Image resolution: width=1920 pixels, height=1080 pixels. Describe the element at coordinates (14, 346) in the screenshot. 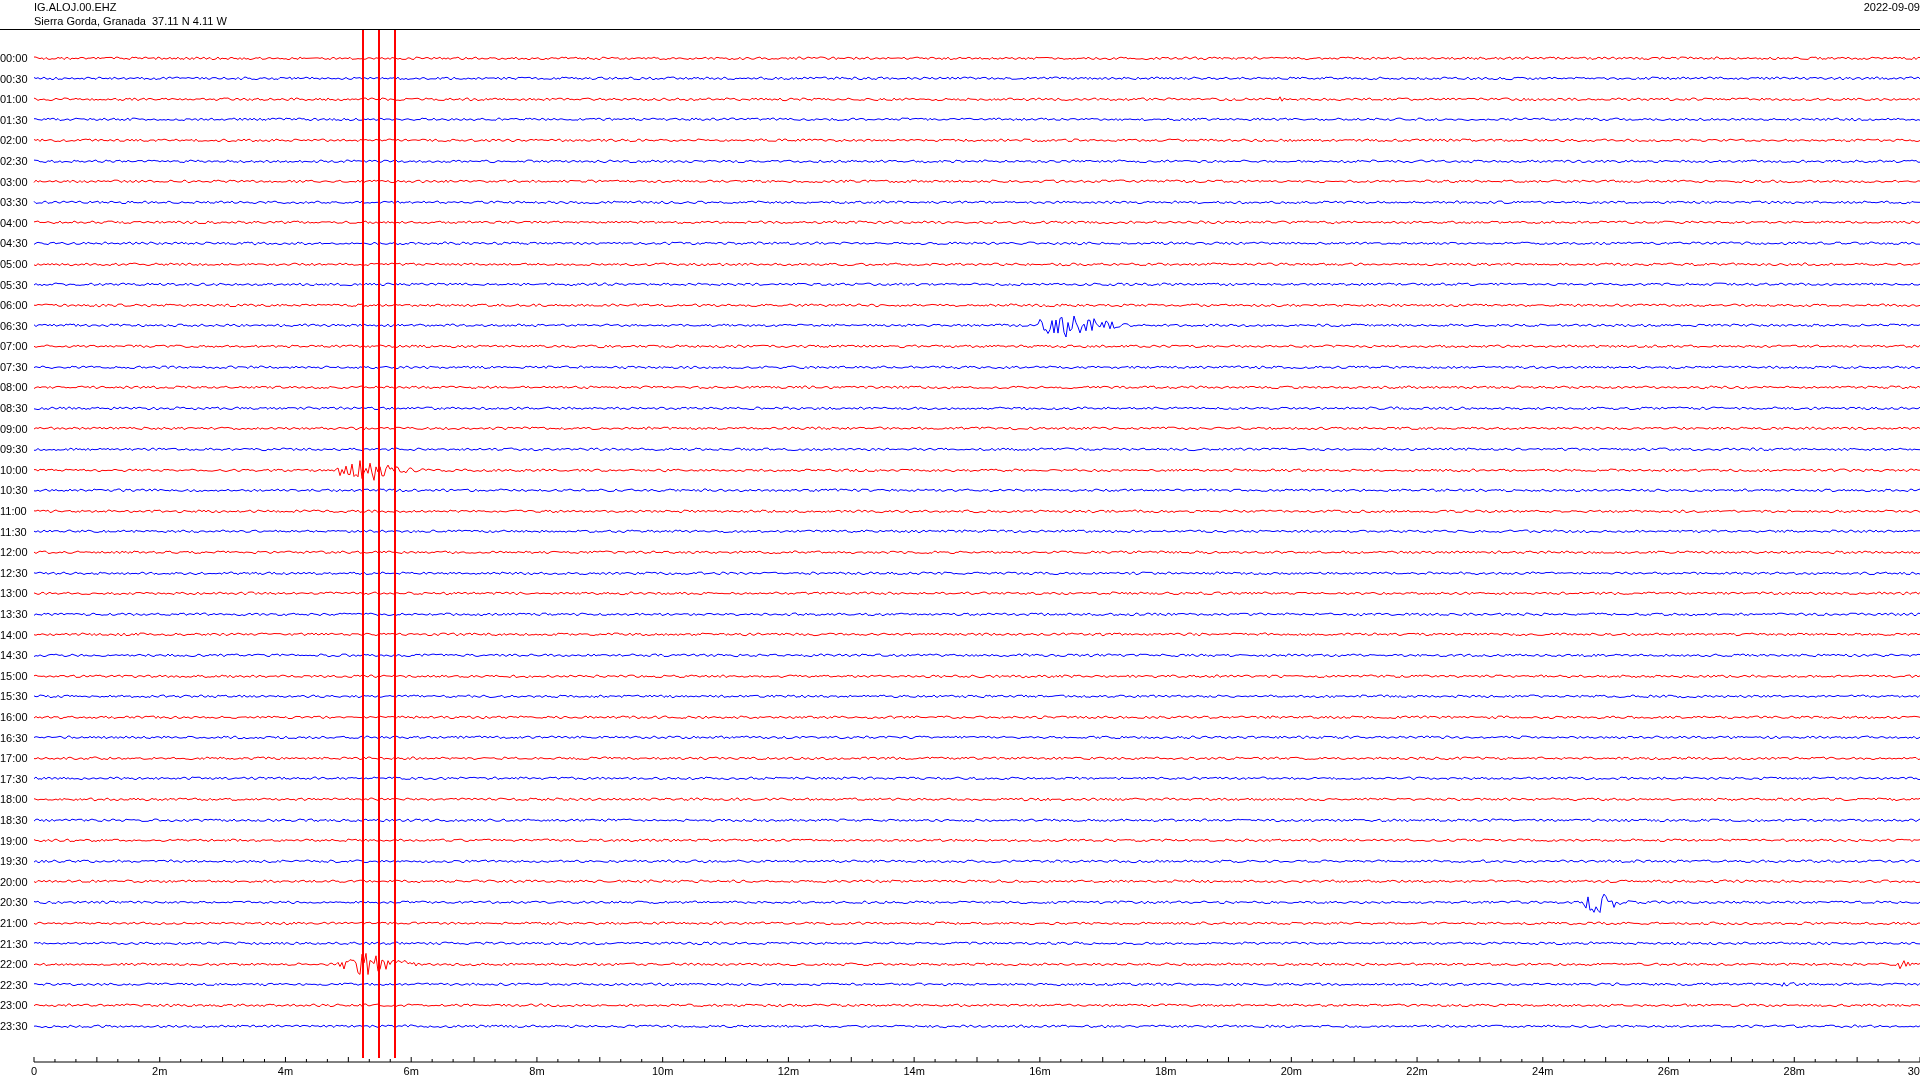

I see `time-label: 07:00` at that location.